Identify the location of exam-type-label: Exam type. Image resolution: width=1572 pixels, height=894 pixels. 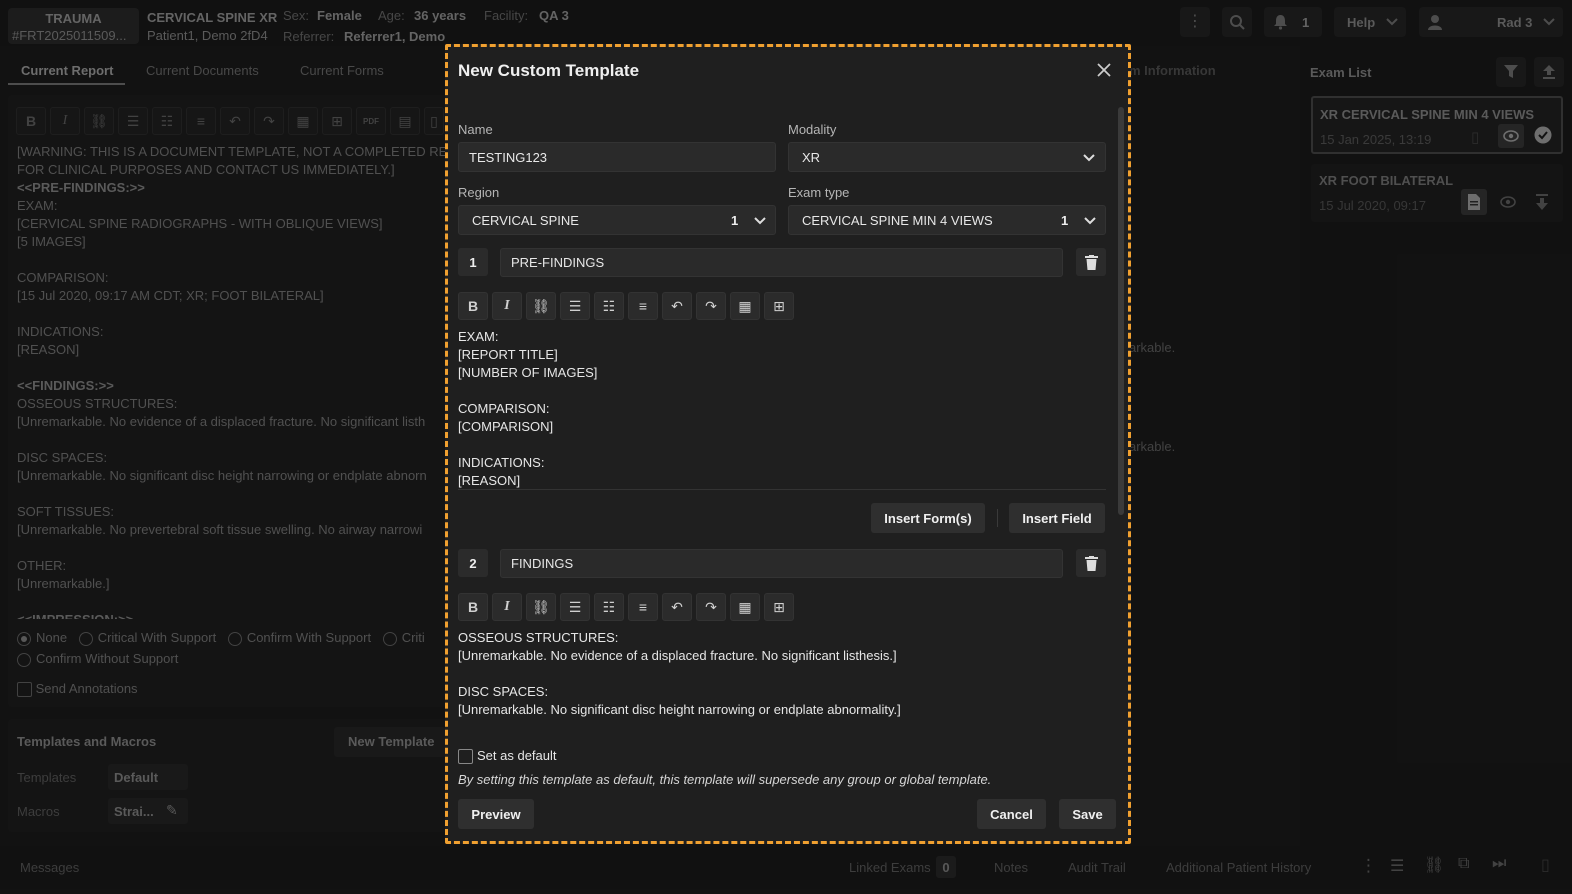
(819, 192).